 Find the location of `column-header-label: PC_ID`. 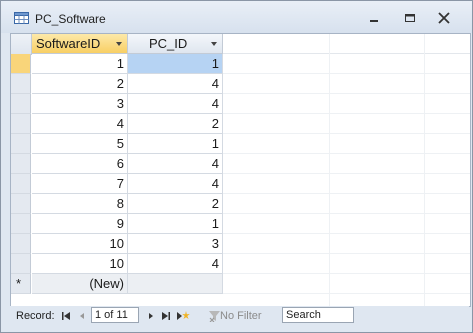

column-header-label: PC_ID is located at coordinates (168, 43).